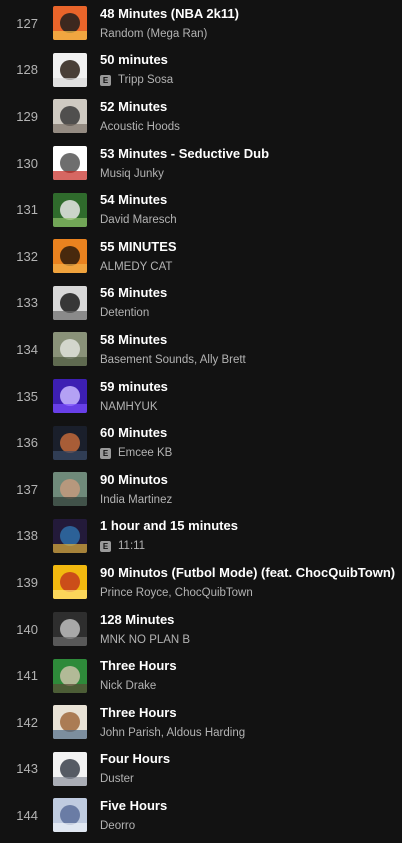  Describe the element at coordinates (117, 779) in the screenshot. I see `track-artist: Duster` at that location.